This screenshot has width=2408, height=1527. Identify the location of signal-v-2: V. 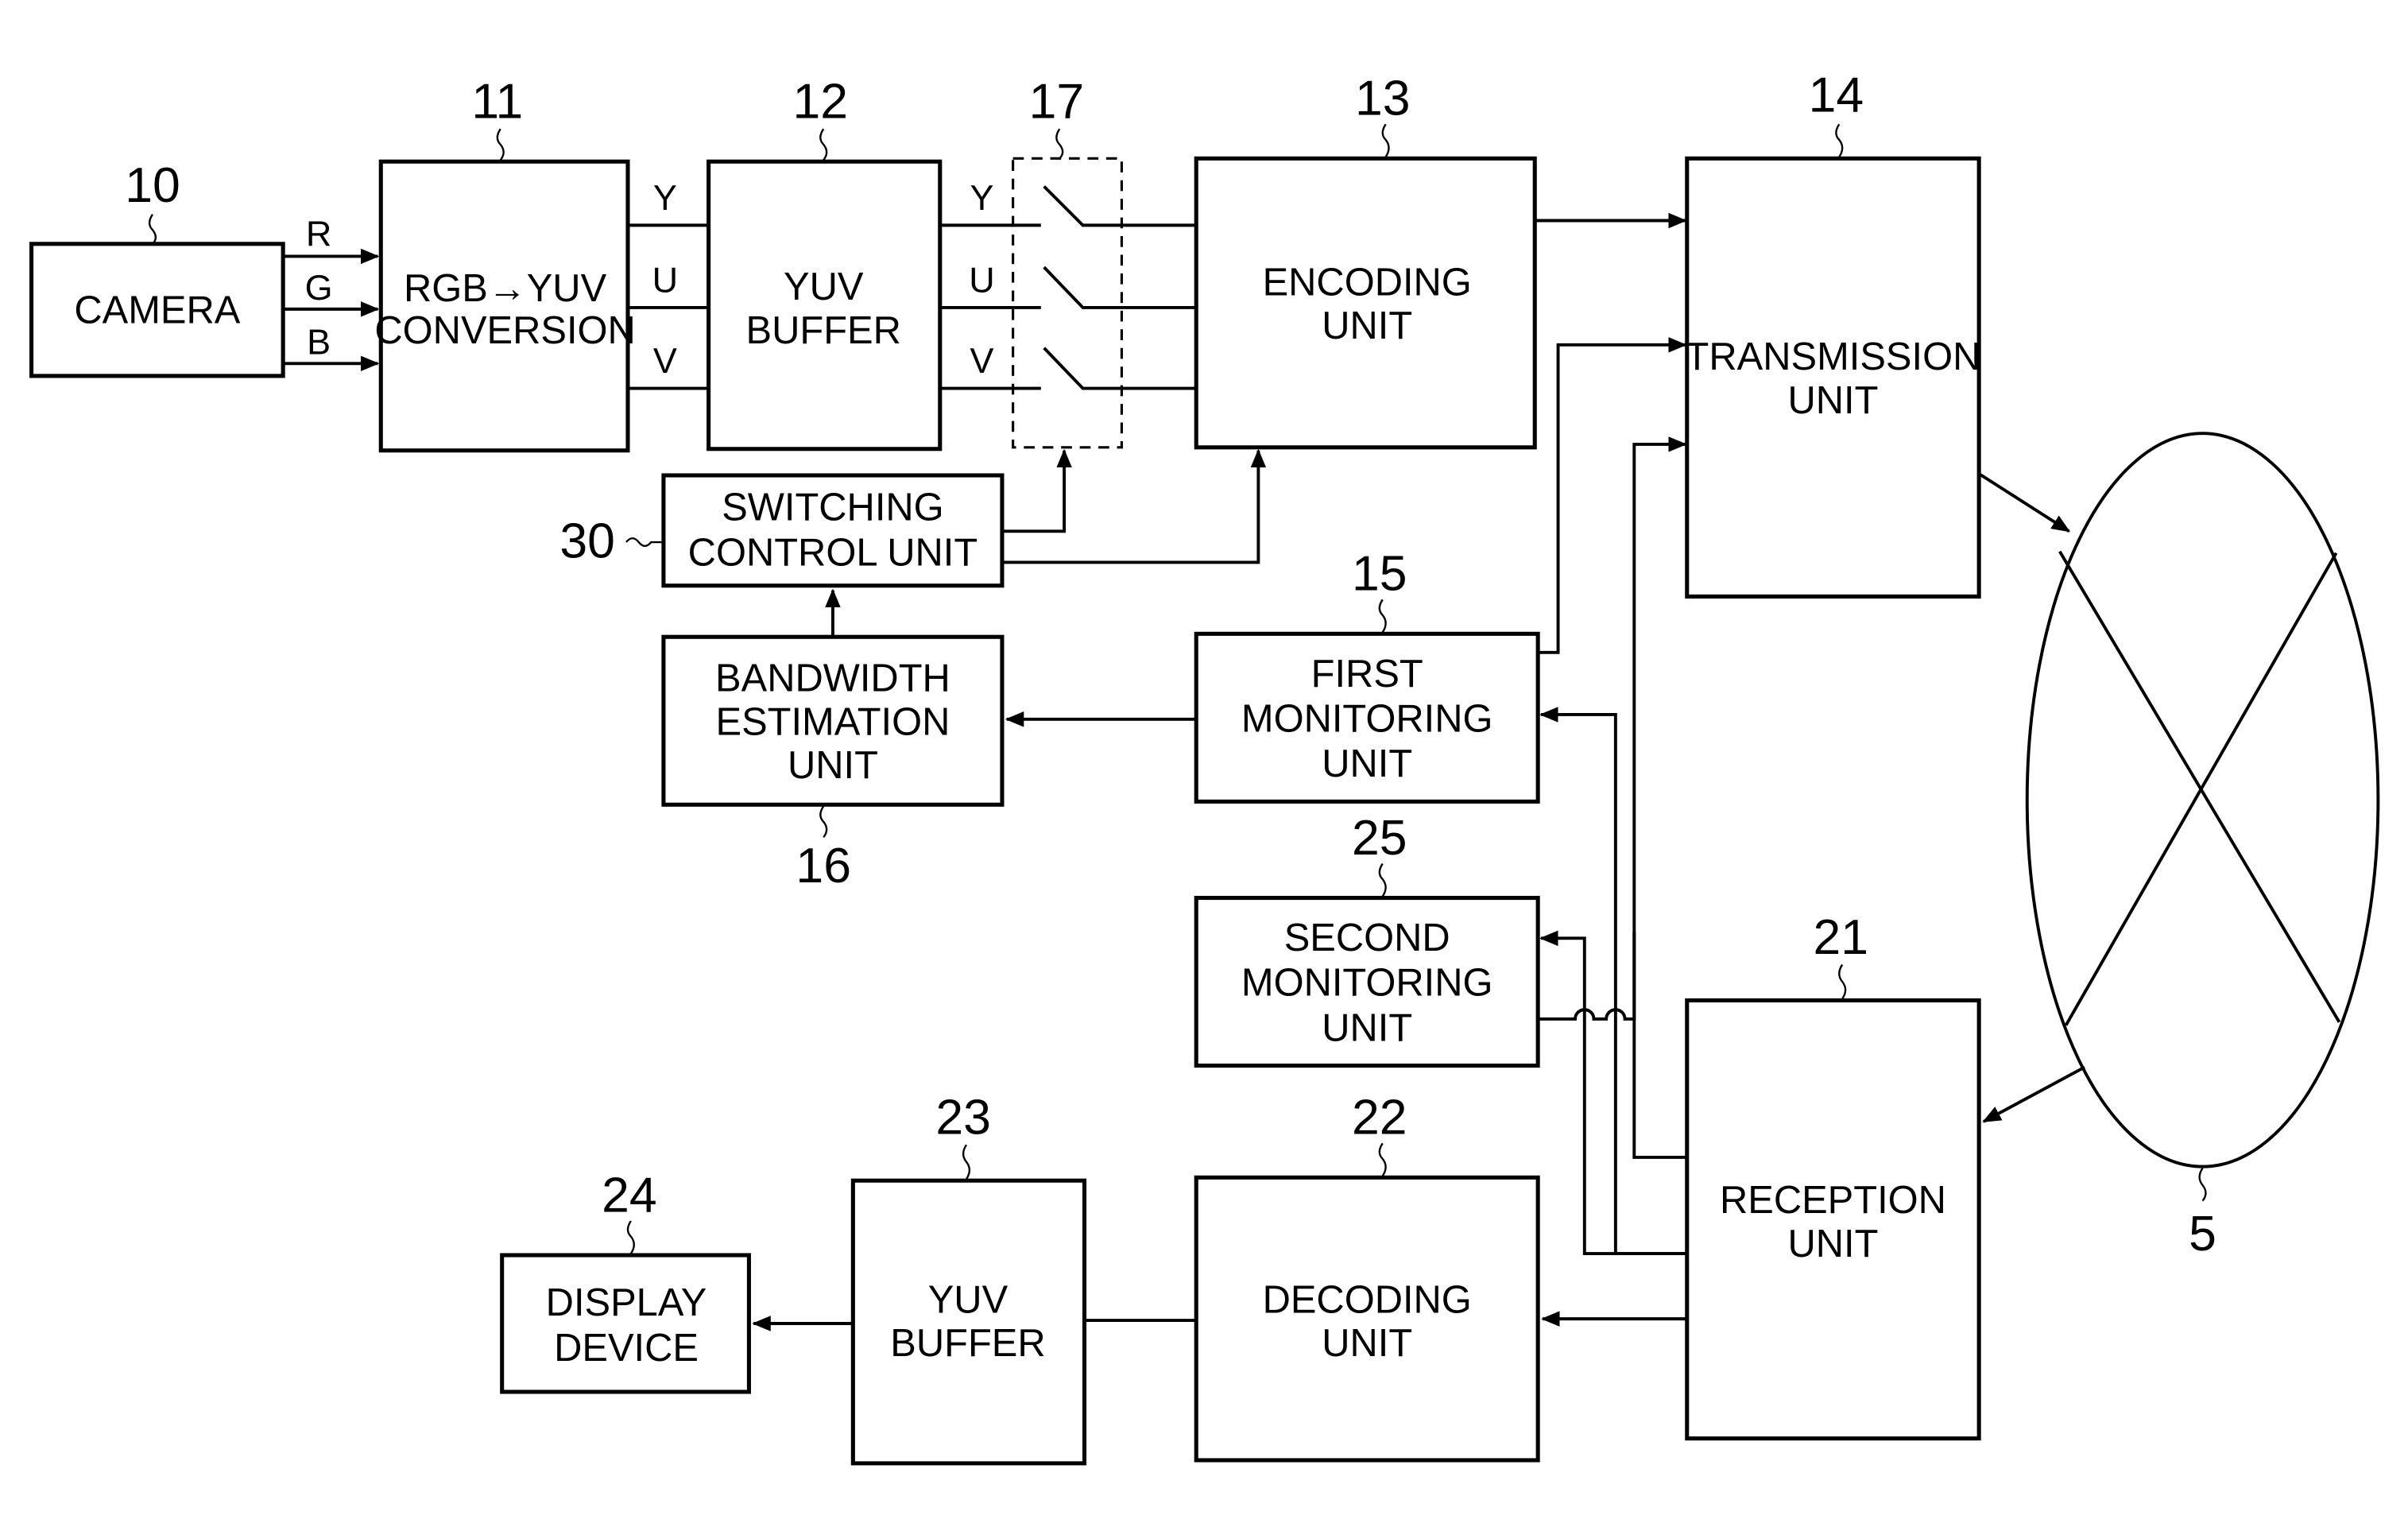
(982, 360).